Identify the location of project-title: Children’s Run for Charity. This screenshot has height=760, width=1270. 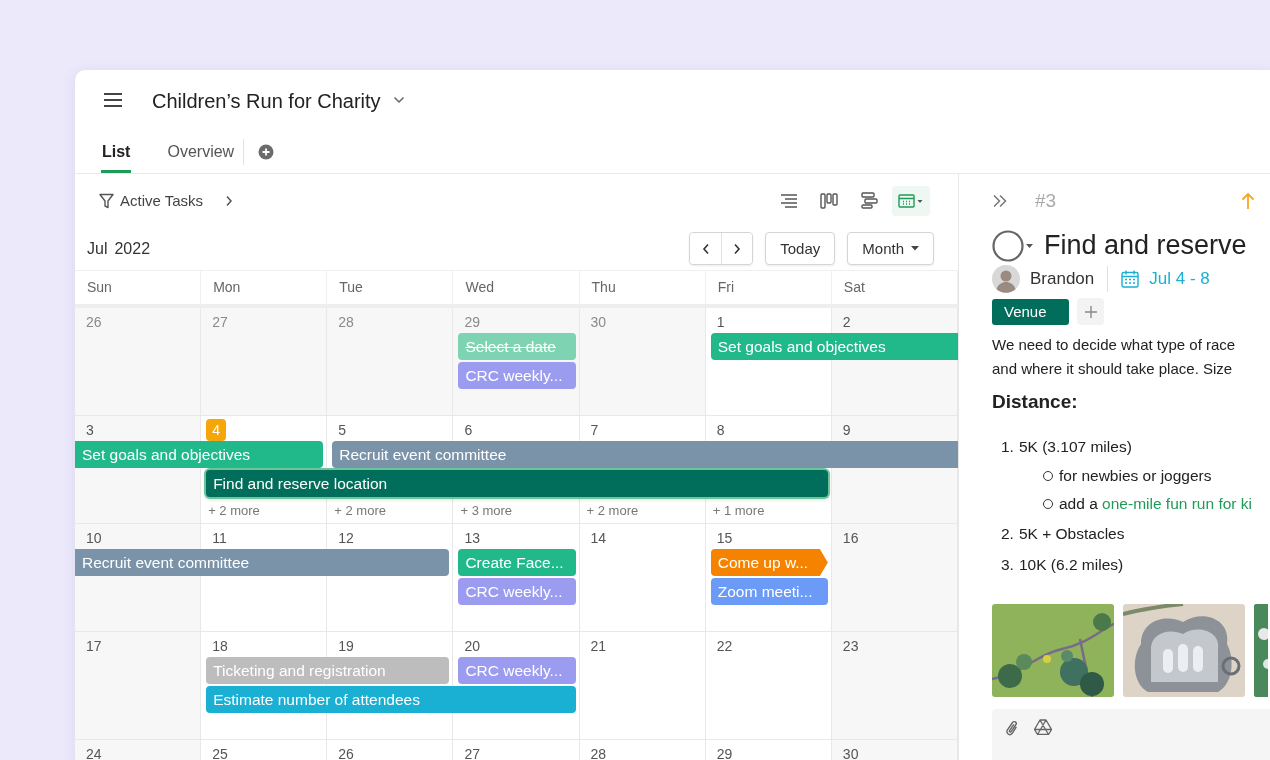
(266, 101).